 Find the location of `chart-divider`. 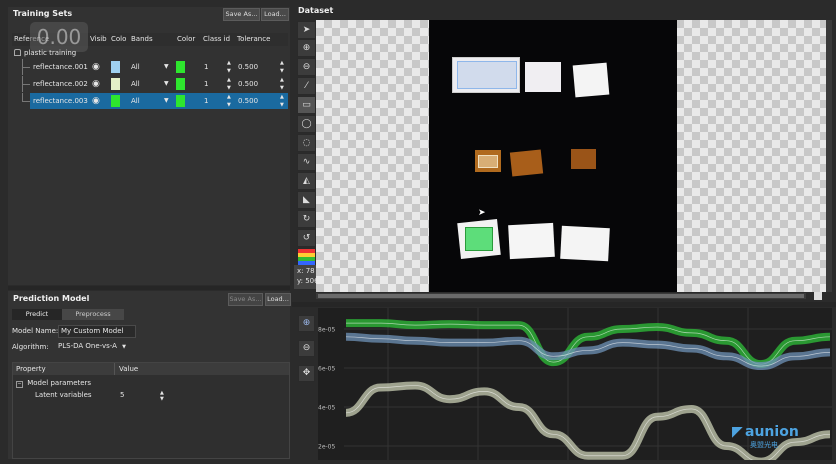

chart-divider is located at coordinates (564, 304).